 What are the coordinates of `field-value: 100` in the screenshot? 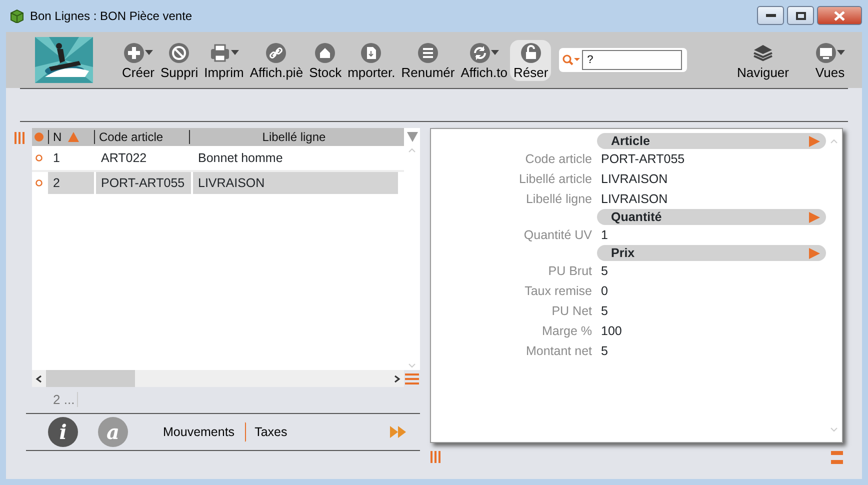 It's located at (611, 331).